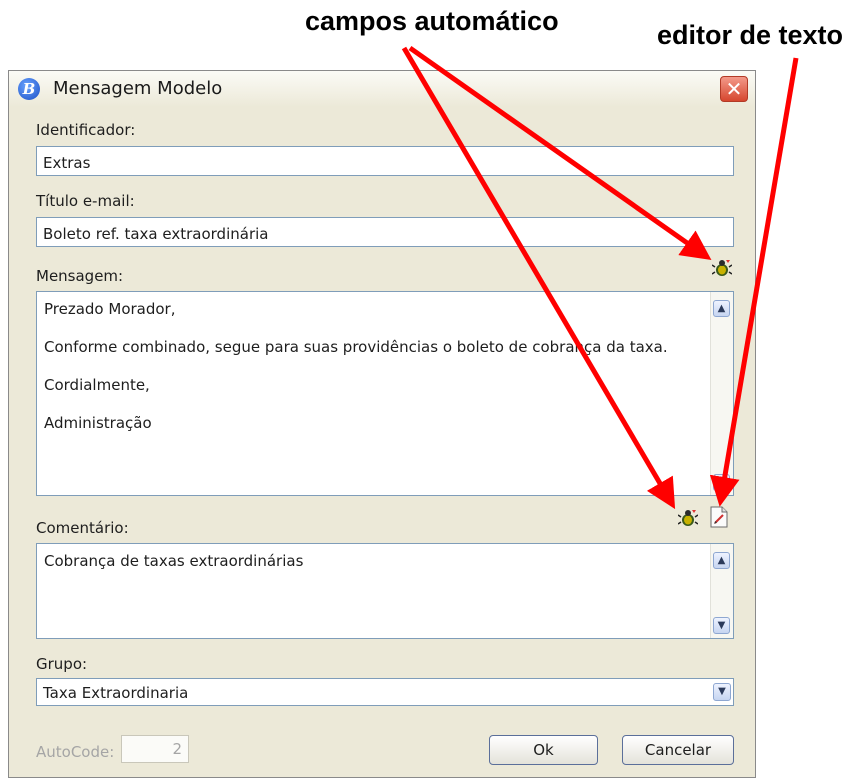 The image size is (859, 781). Describe the element at coordinates (722, 692) in the screenshot. I see `chevron-down-icon: ▼` at that location.